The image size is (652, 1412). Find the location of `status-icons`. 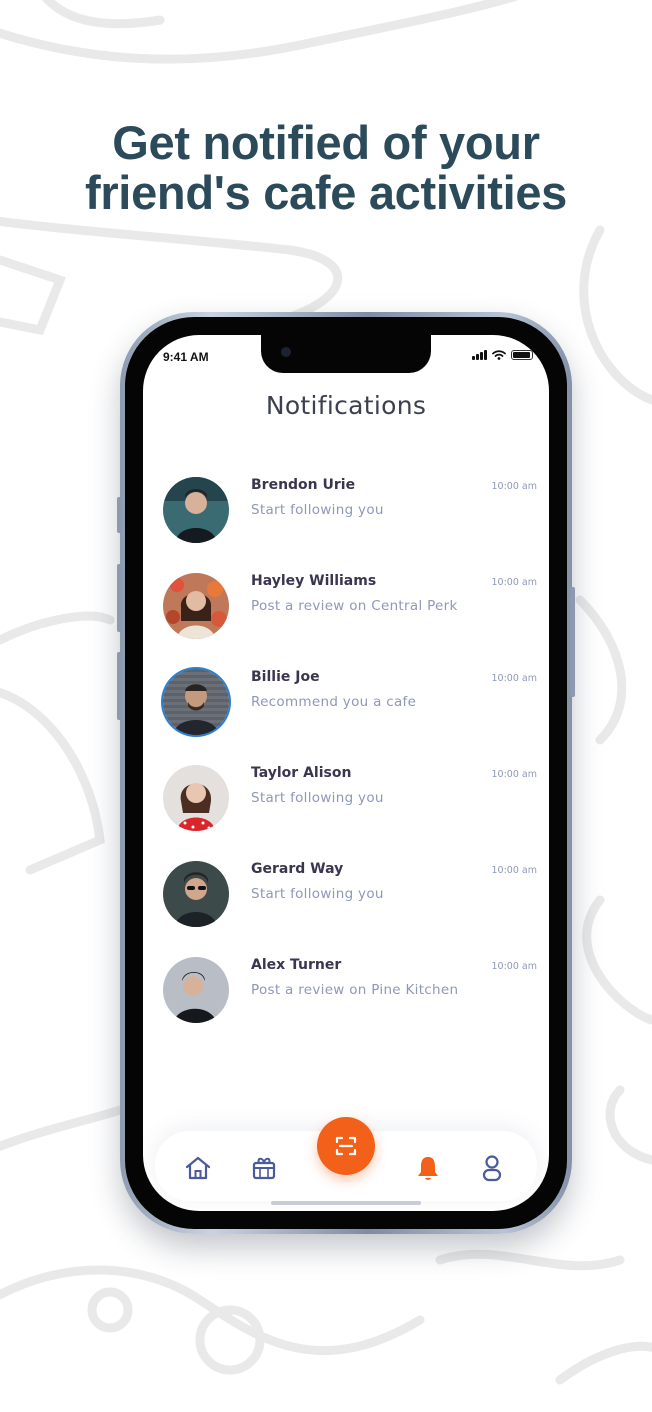

status-icons is located at coordinates (502, 355).